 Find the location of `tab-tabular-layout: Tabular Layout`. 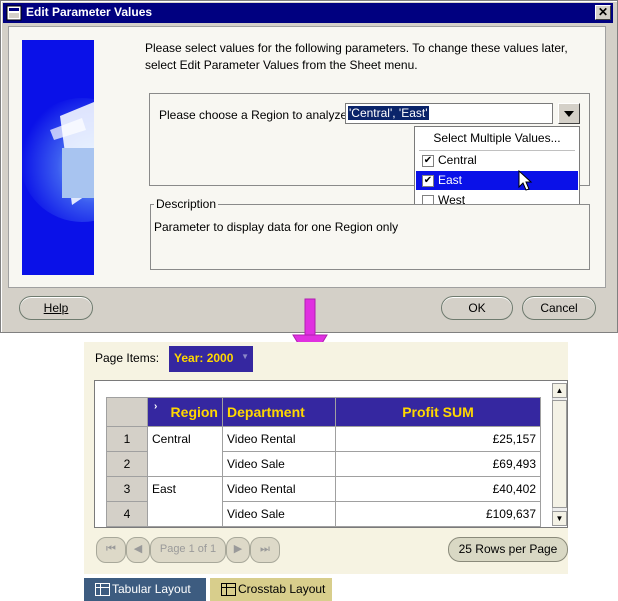

tab-tabular-layout: Tabular Layout is located at coordinates (145, 589).